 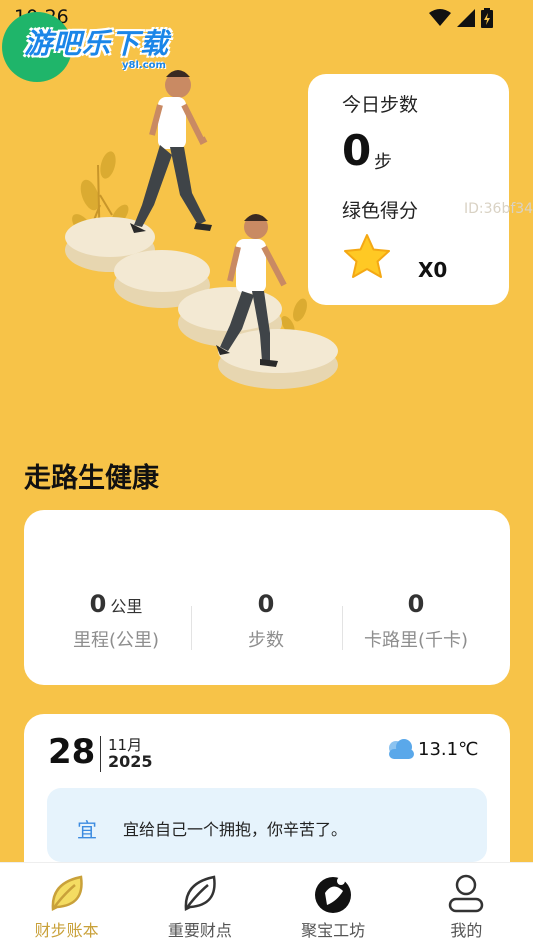 I want to click on leaf-icon, so click(x=67, y=893).